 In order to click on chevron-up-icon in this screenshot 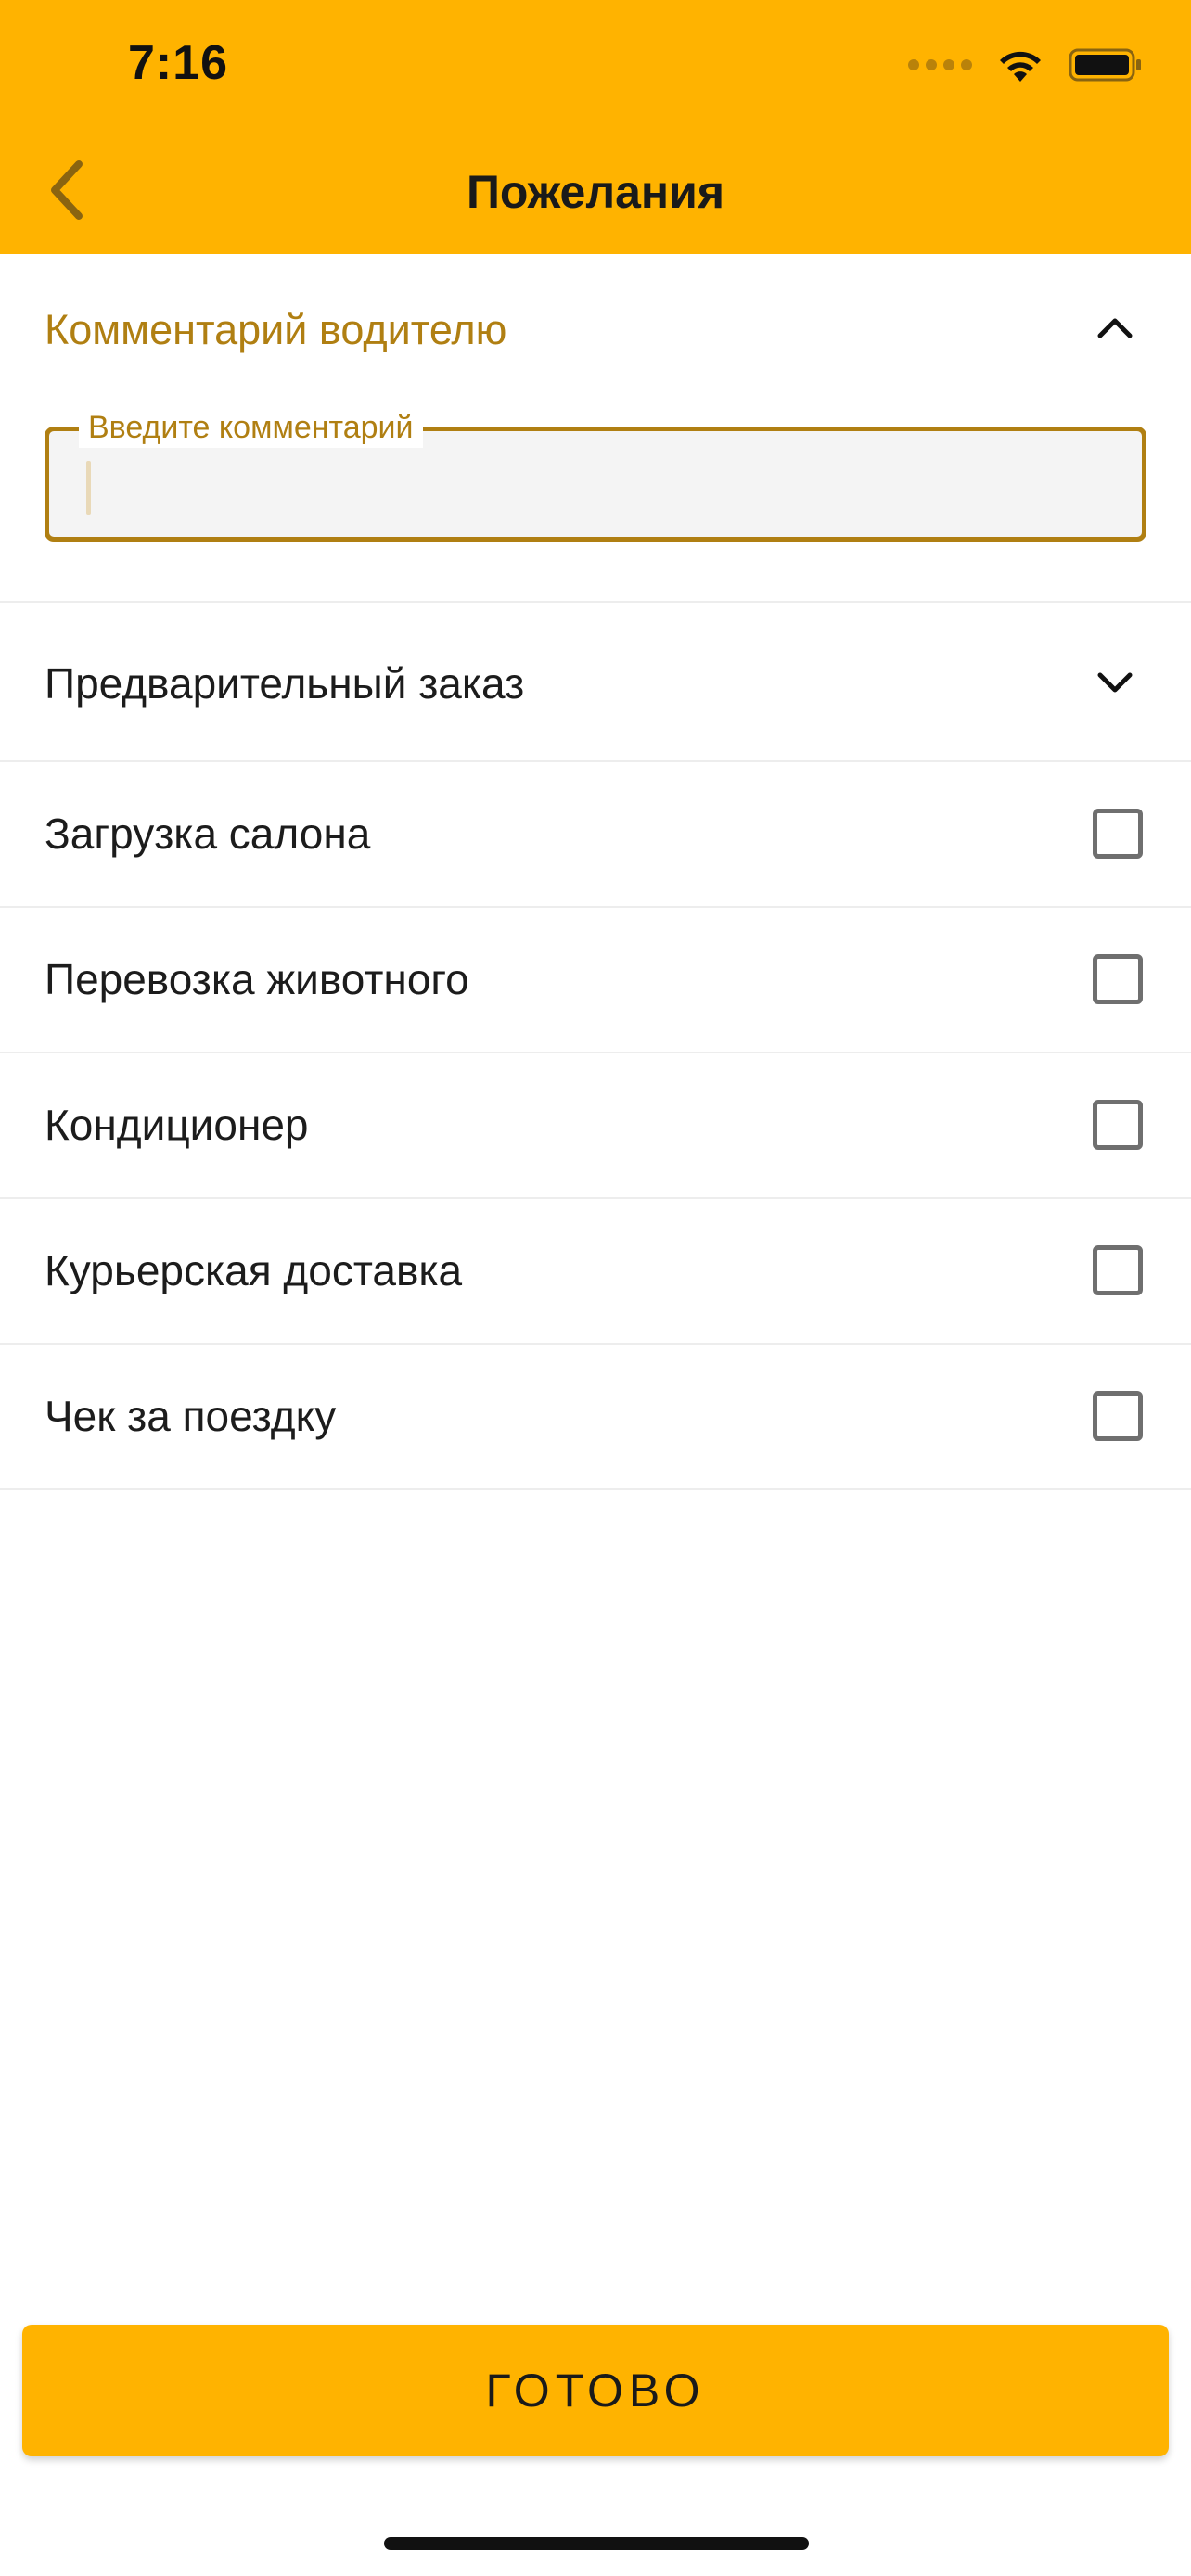, I will do `click(1115, 327)`.